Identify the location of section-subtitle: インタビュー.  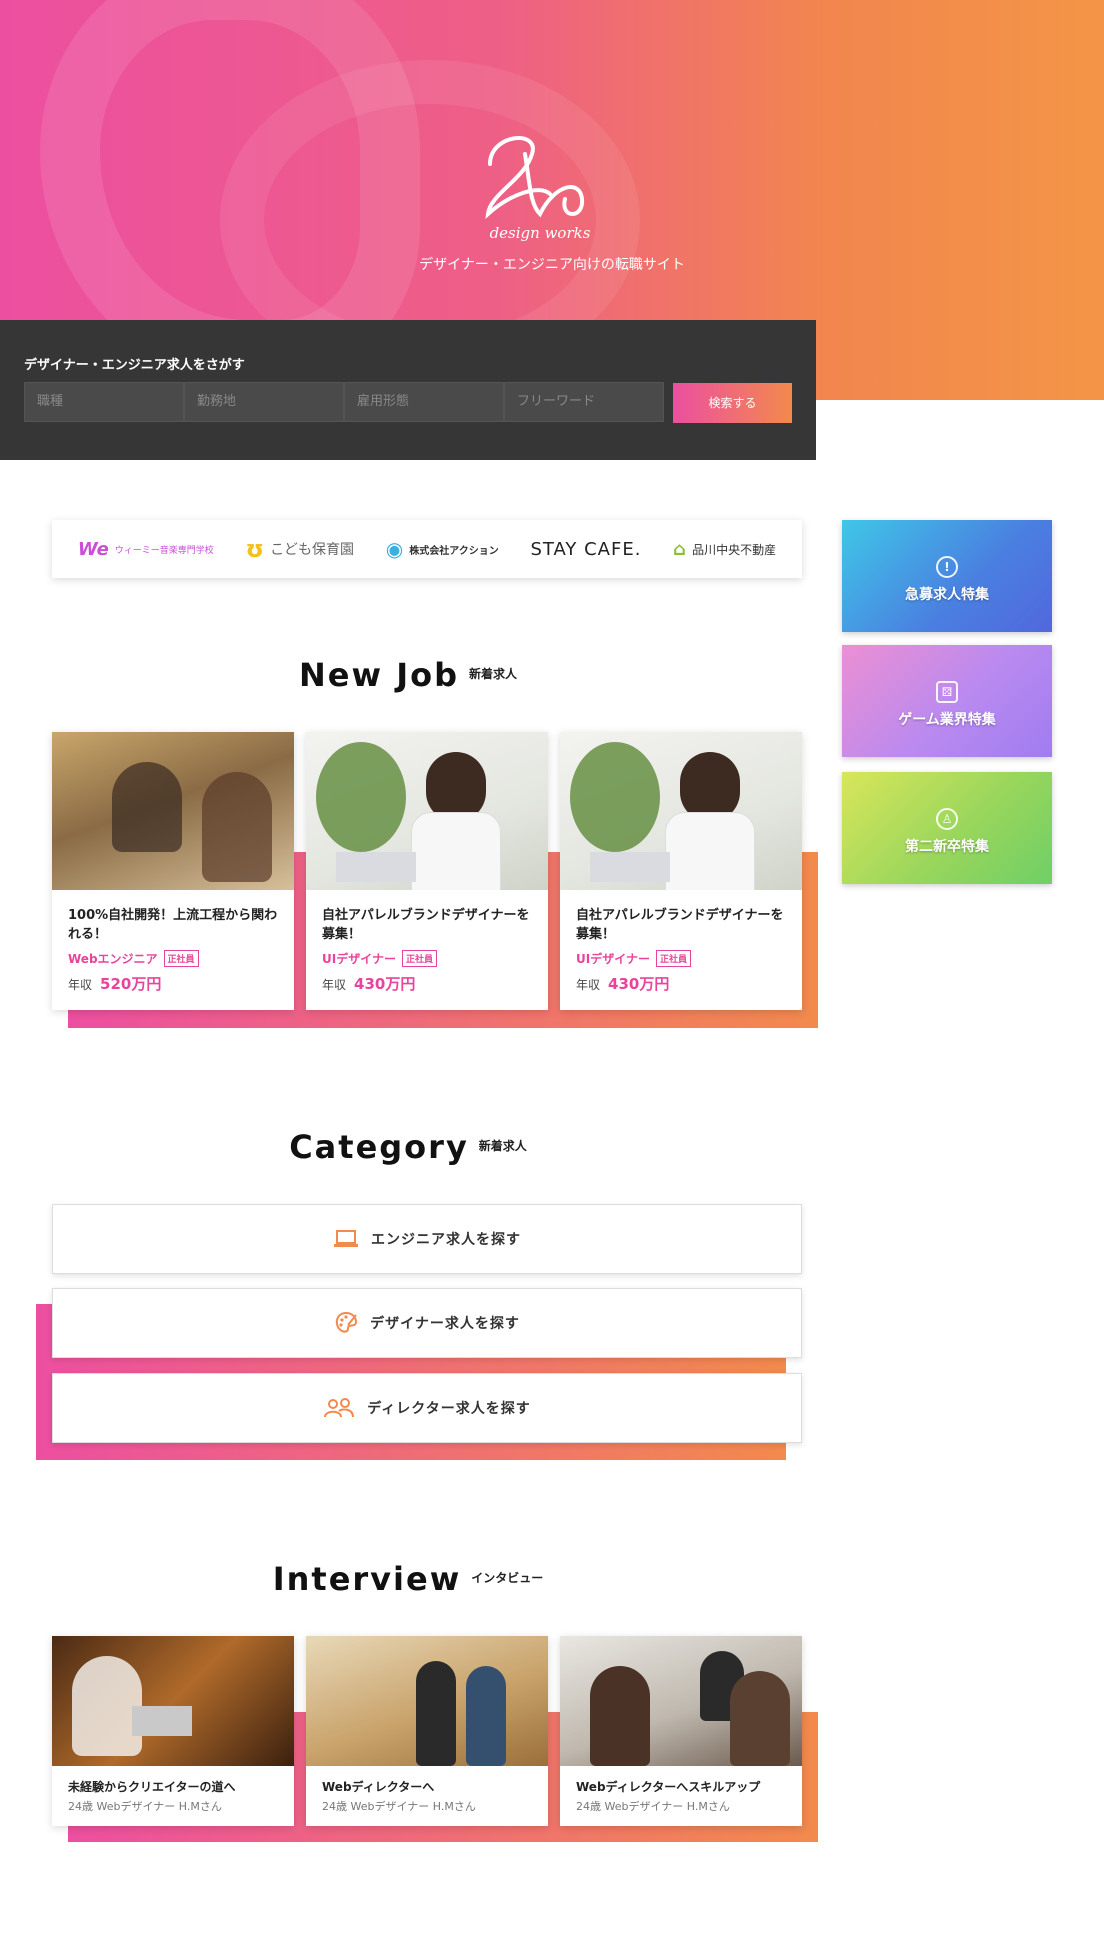
(507, 1578).